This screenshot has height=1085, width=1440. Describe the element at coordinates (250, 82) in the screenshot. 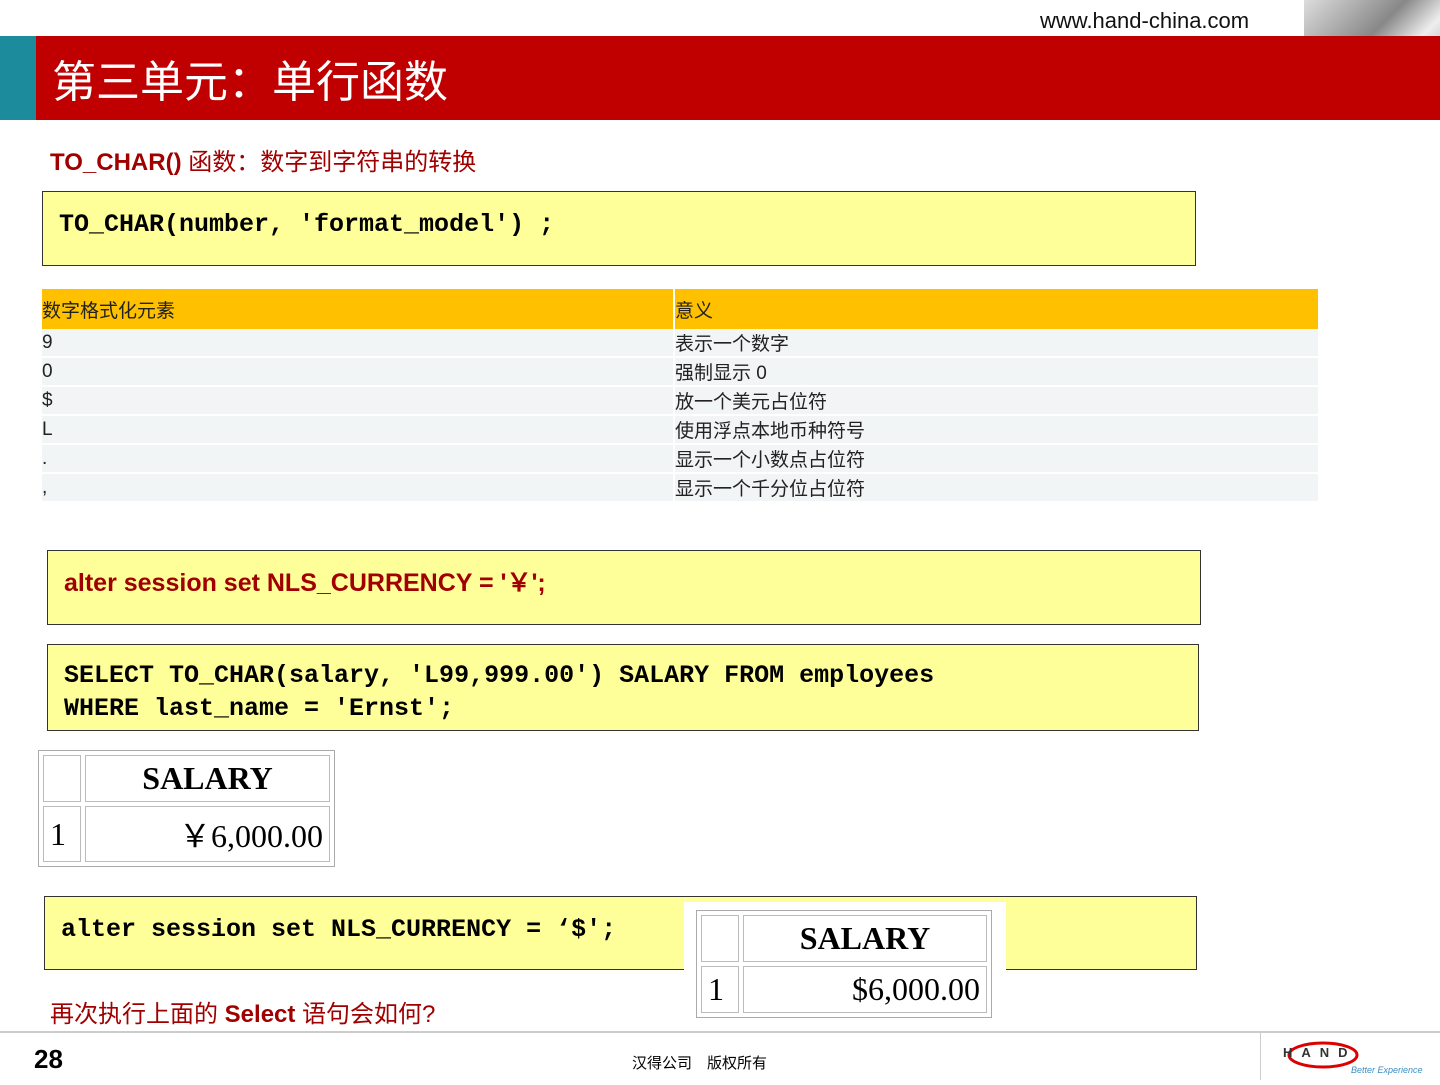

I see `page-title: 第三单元：单行函数` at that location.